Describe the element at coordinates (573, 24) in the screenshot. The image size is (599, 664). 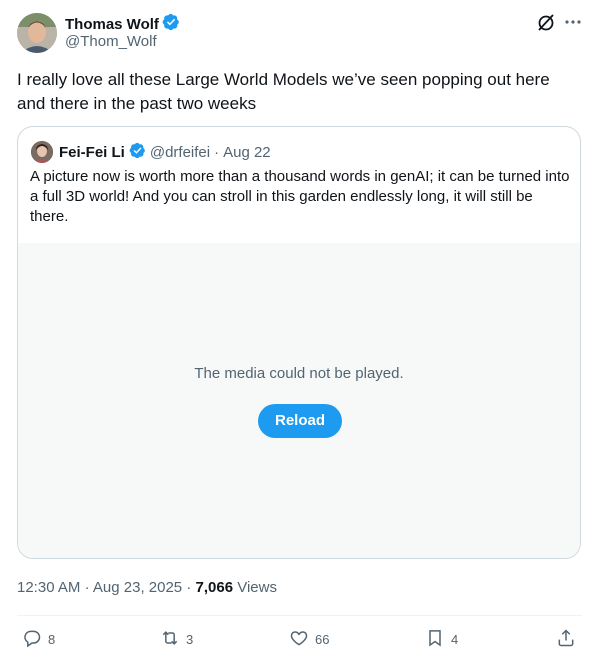
I see `more-icon` at that location.